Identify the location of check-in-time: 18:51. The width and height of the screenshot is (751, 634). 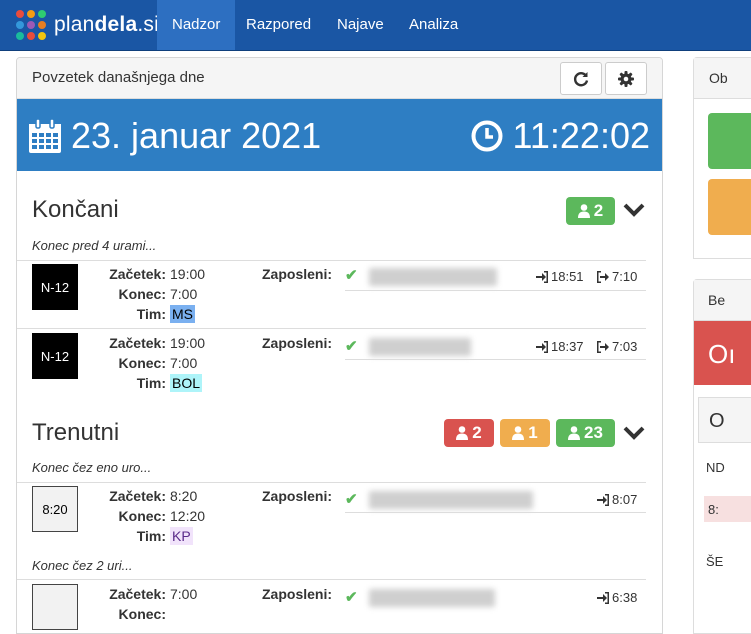
(560, 276).